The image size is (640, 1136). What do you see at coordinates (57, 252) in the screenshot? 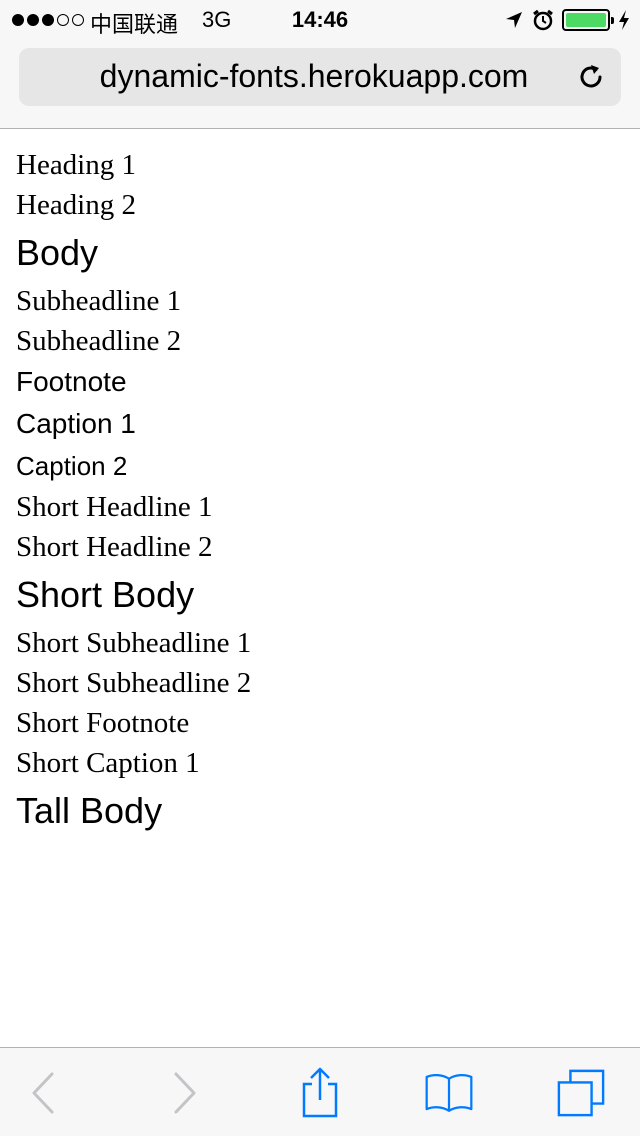
I see `text-body: Body` at bounding box center [57, 252].